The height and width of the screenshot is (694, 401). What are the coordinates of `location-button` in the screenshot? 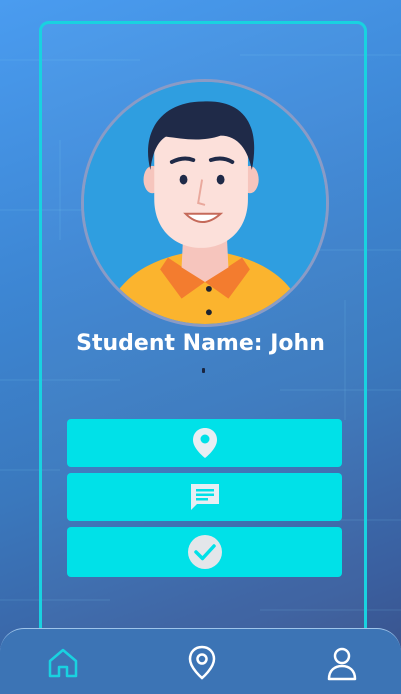 It's located at (204, 443).